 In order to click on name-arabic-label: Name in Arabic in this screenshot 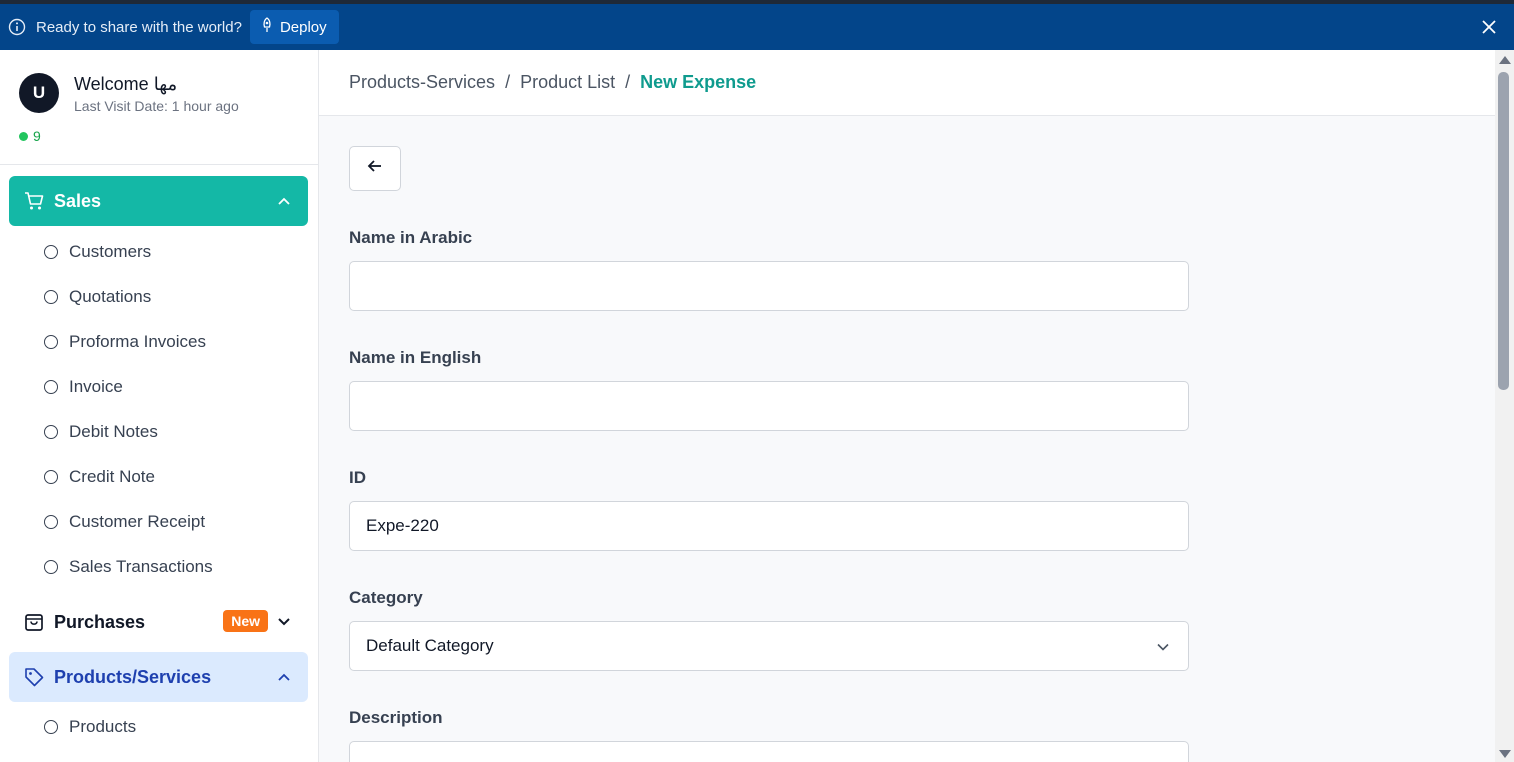, I will do `click(411, 237)`.